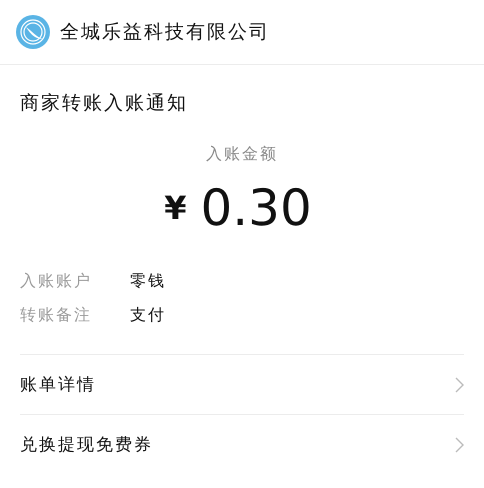 This screenshot has height=488, width=484. I want to click on currency-symbol: ¥, so click(175, 208).